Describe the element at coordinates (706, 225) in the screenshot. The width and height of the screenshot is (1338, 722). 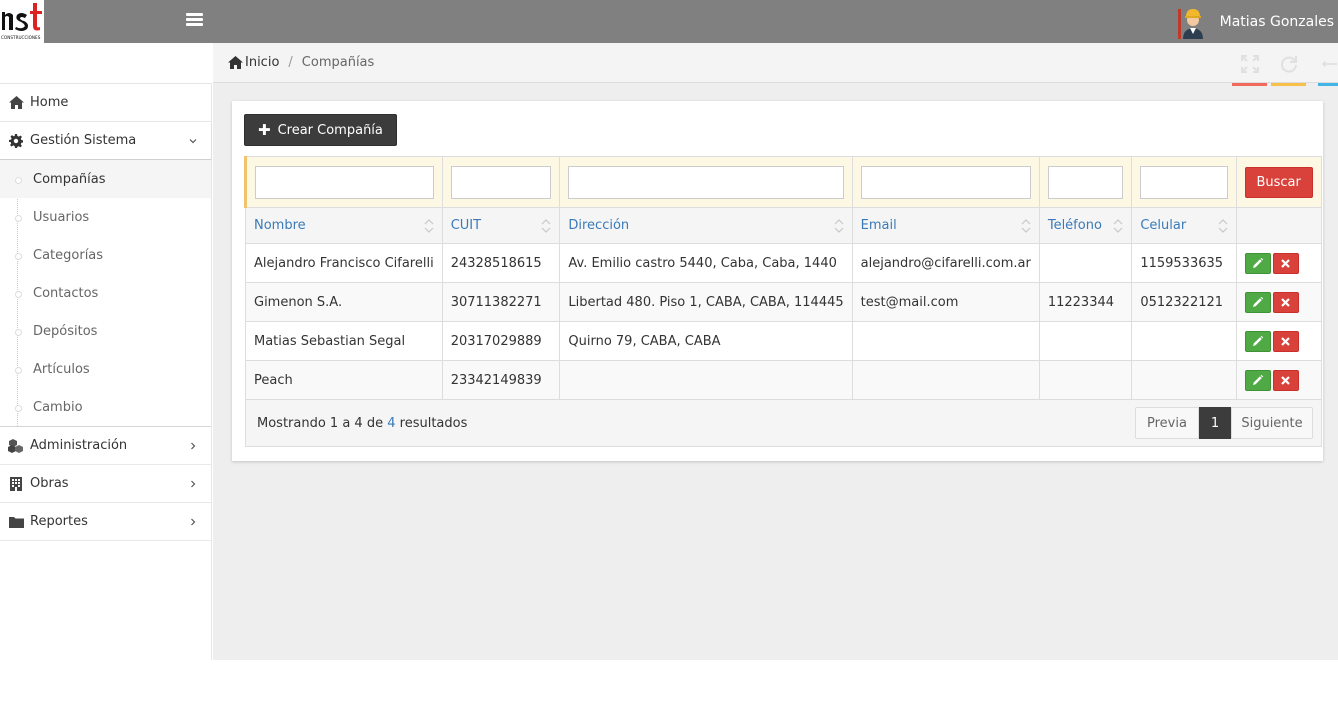
I see `column-header-direccion: Dirección` at that location.